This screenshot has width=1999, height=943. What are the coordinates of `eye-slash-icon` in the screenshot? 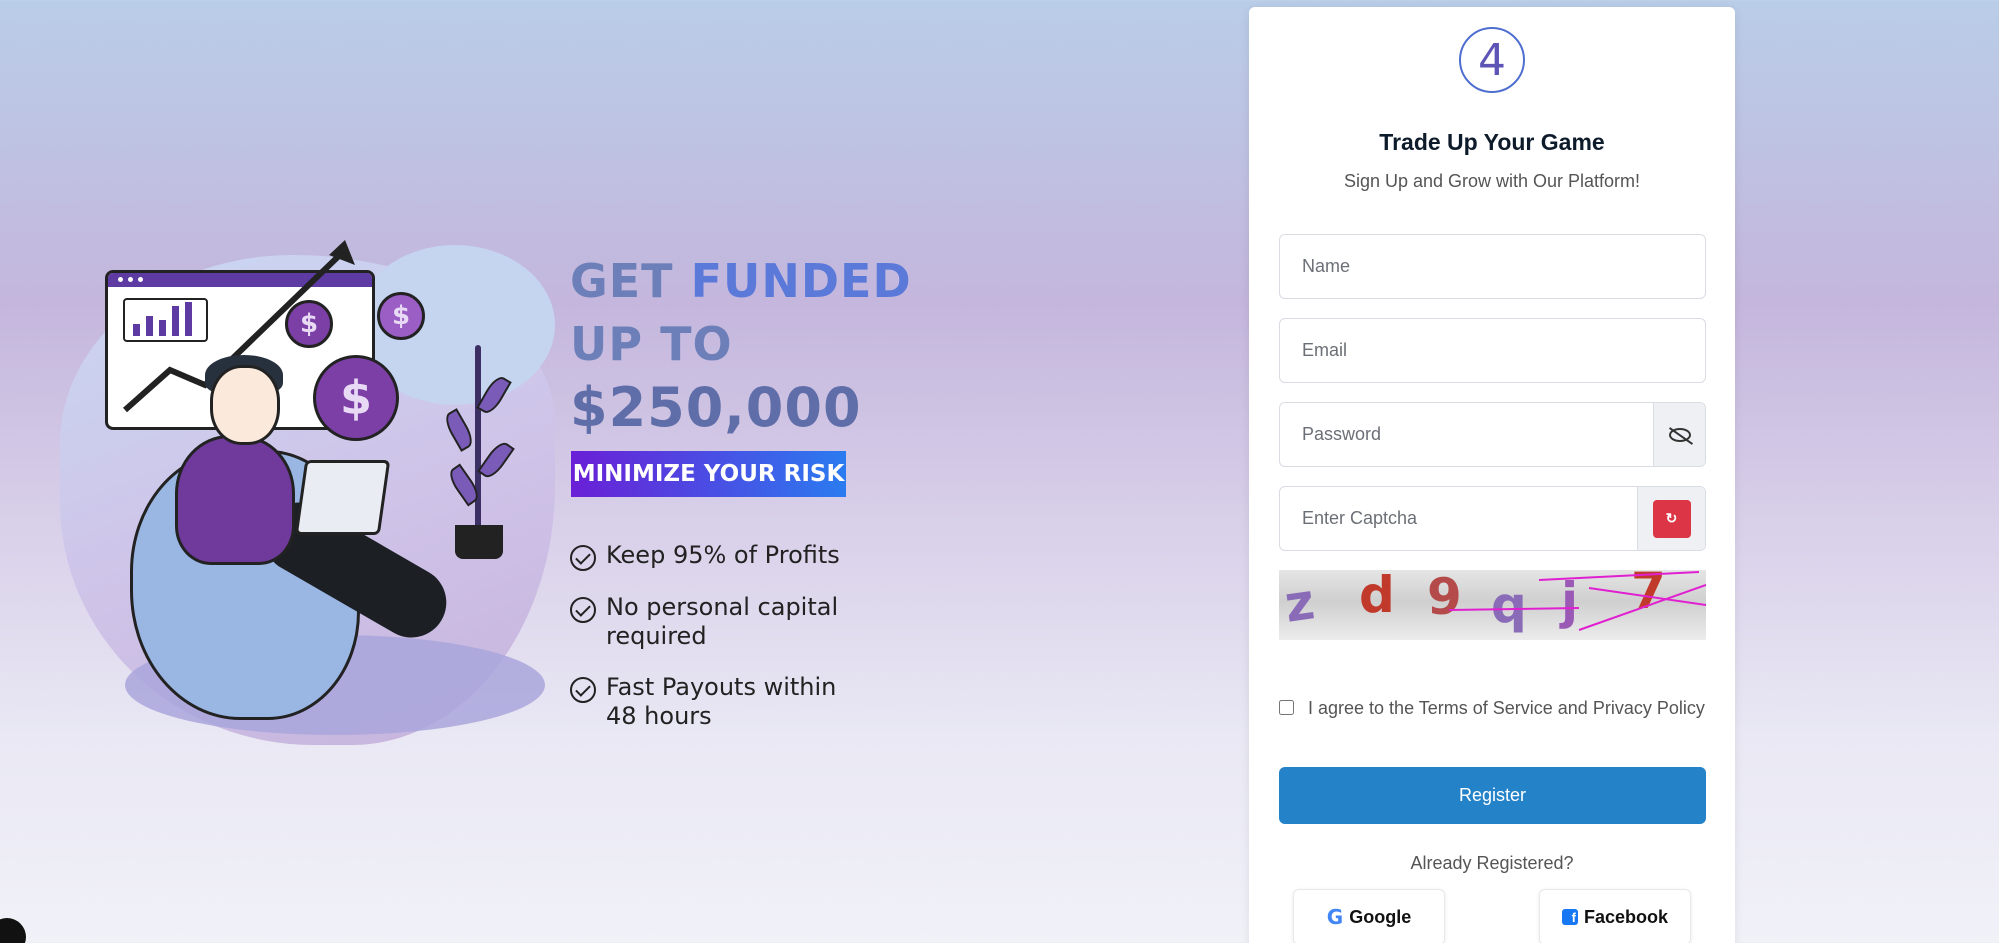 It's located at (1679, 434).